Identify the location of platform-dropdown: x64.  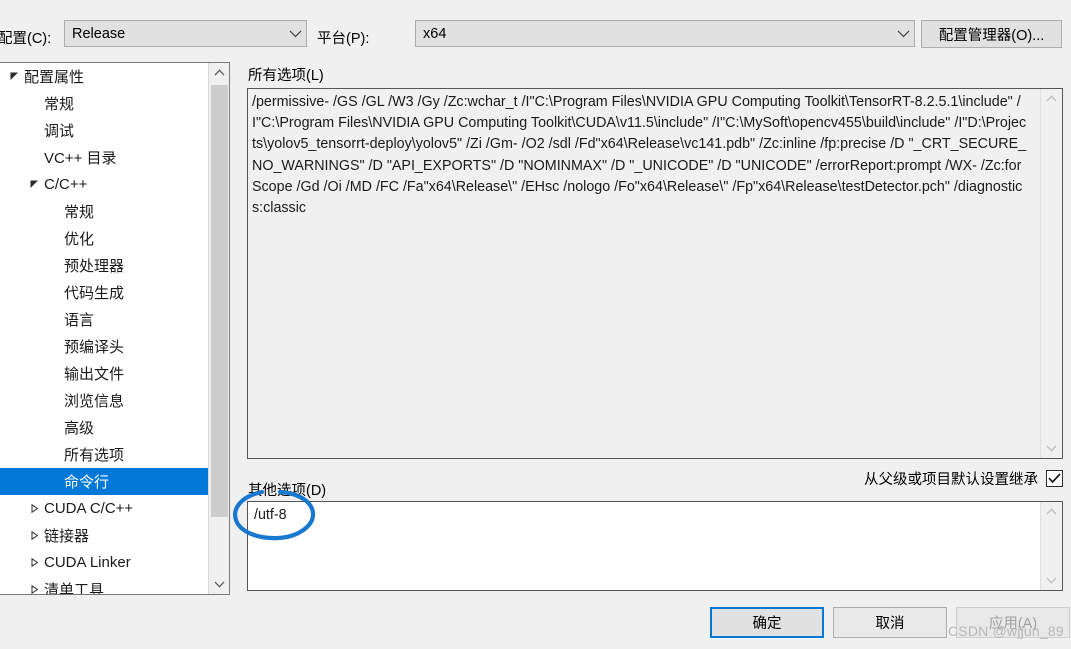
(665, 33).